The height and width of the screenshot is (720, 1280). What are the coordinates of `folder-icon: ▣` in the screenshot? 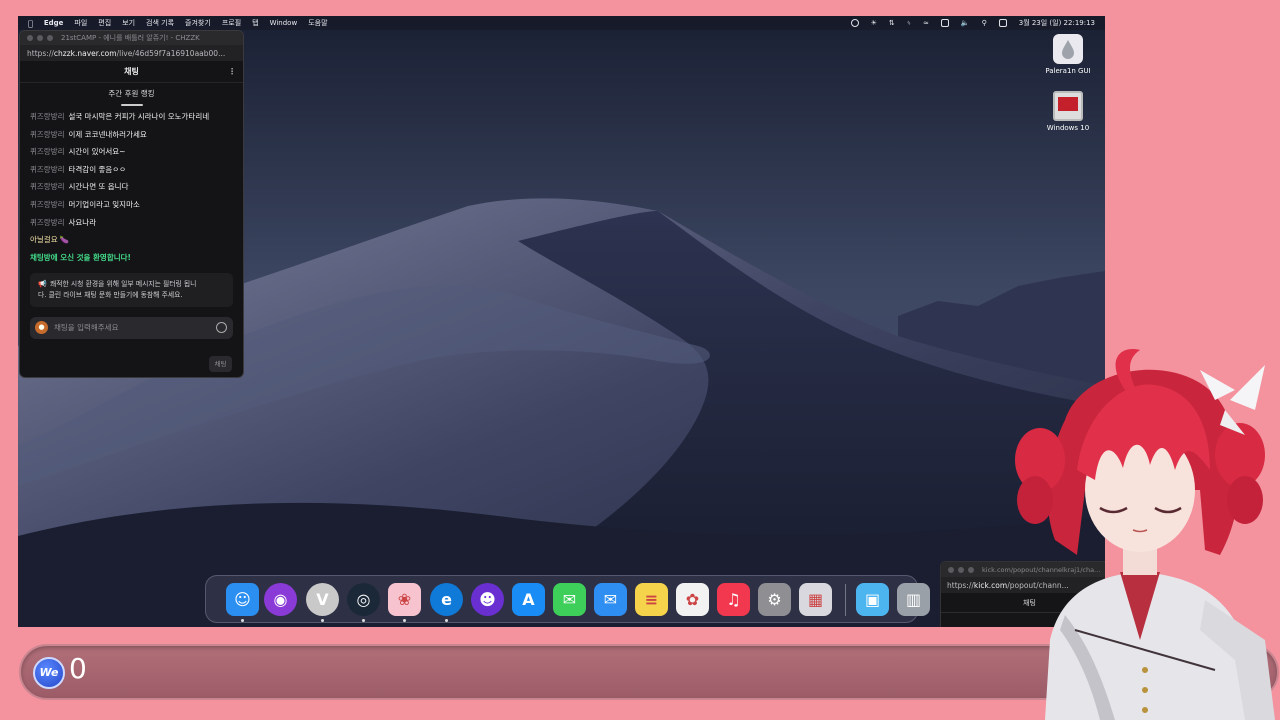 It's located at (872, 599).